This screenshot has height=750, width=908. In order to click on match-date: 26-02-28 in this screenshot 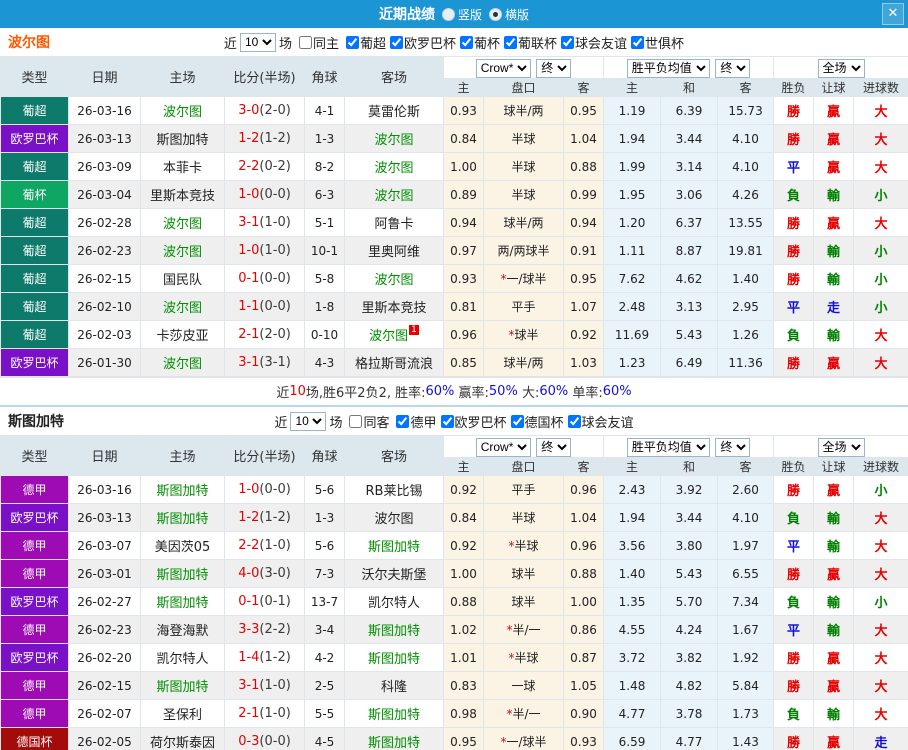, I will do `click(104, 222)`.